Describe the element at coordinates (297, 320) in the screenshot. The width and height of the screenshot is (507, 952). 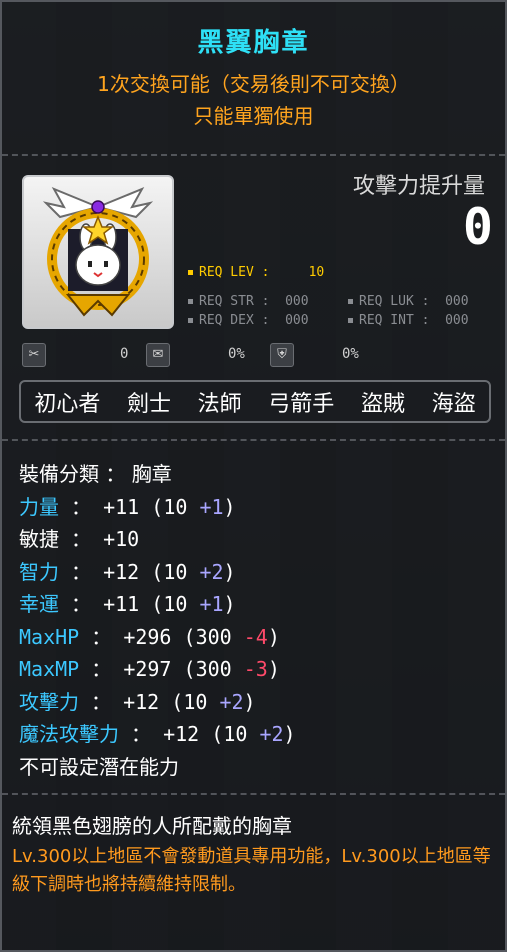
I see `req-dex-value: 000` at that location.